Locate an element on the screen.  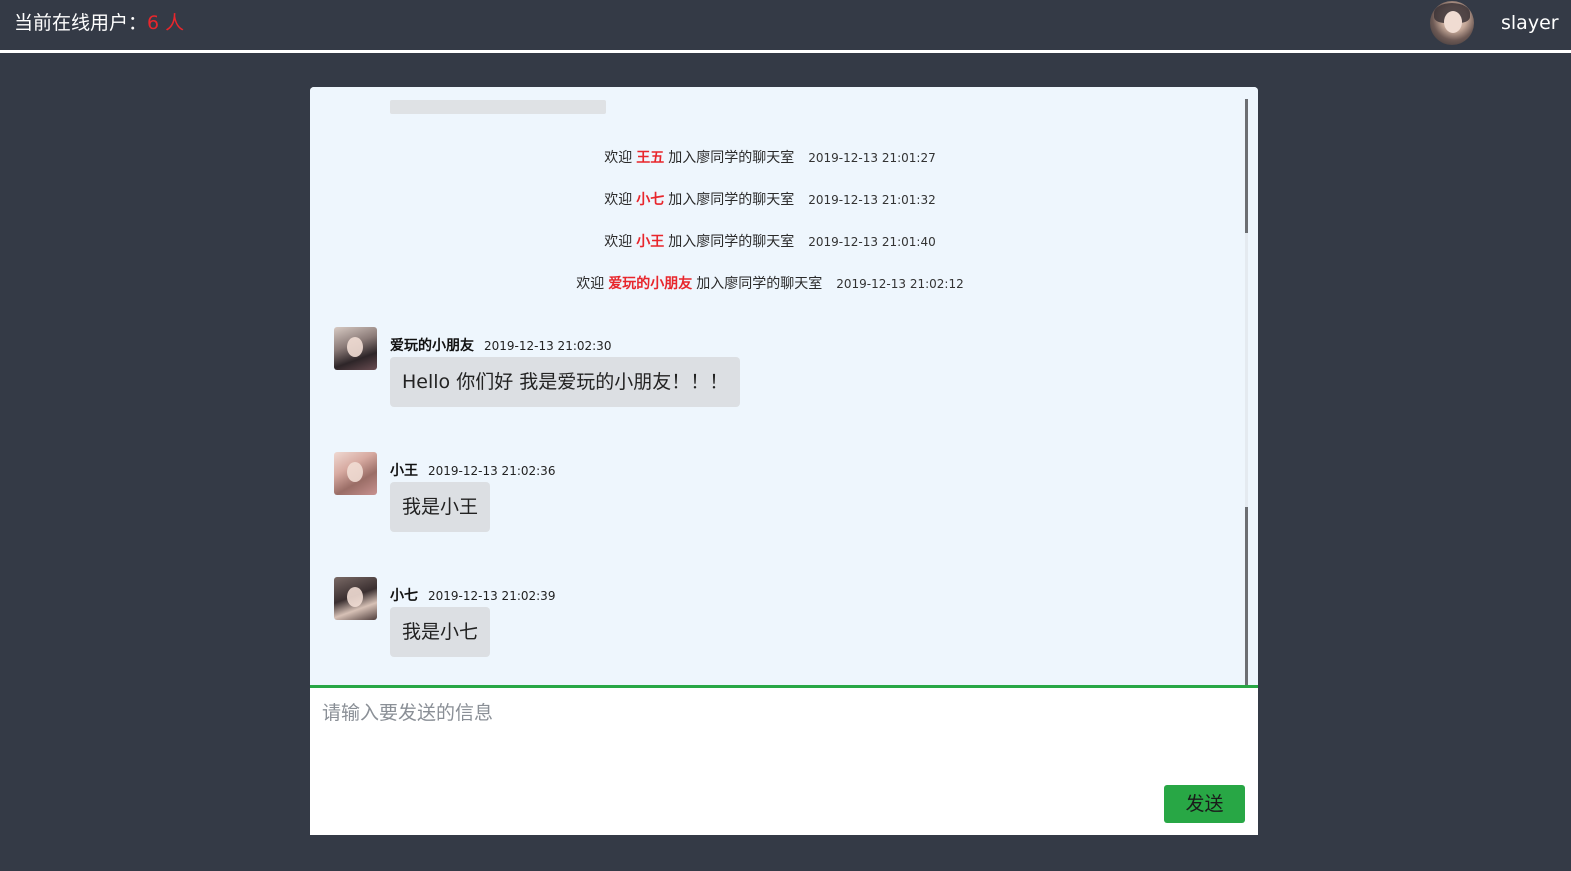
send-button: 发送 is located at coordinates (1204, 804).